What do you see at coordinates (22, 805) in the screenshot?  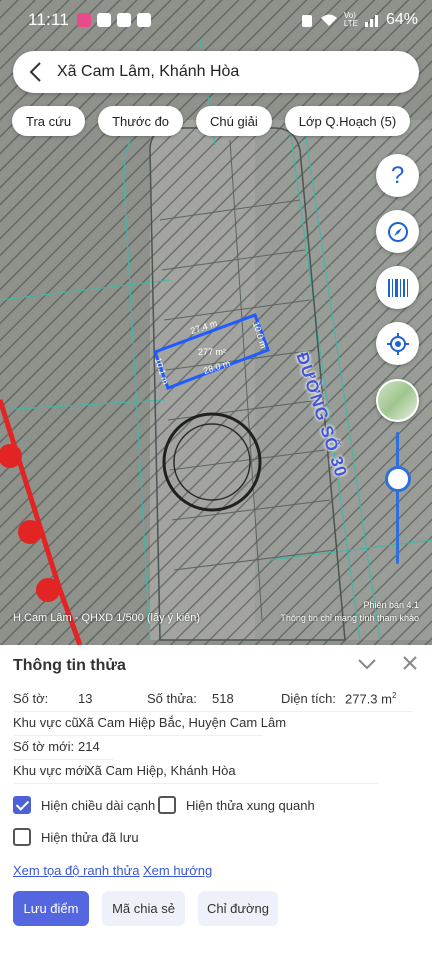 I see `checkbox-checked` at bounding box center [22, 805].